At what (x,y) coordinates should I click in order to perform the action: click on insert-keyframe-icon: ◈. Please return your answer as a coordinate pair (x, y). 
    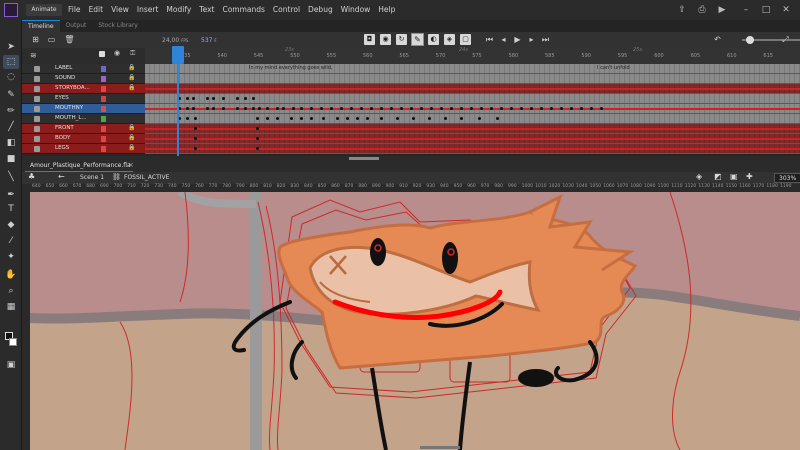
    Looking at the image, I should click on (449, 39).